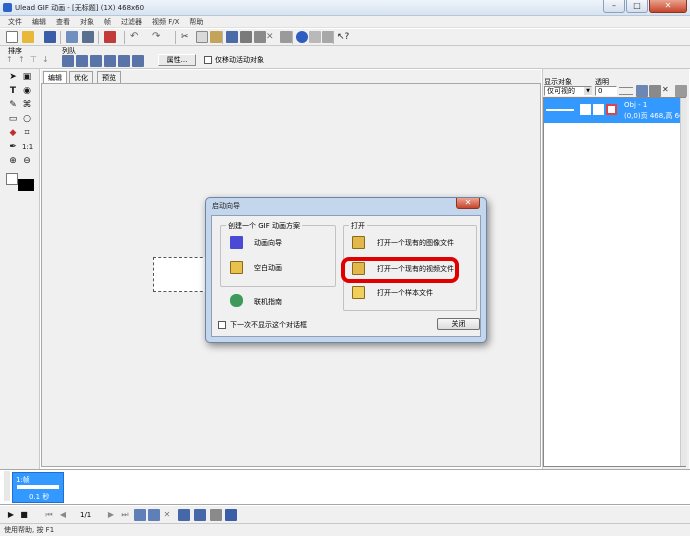 Image resolution: width=690 pixels, height=536 pixels. What do you see at coordinates (110, 37) in the screenshot?
I see `image-editor-icon` at bounding box center [110, 37].